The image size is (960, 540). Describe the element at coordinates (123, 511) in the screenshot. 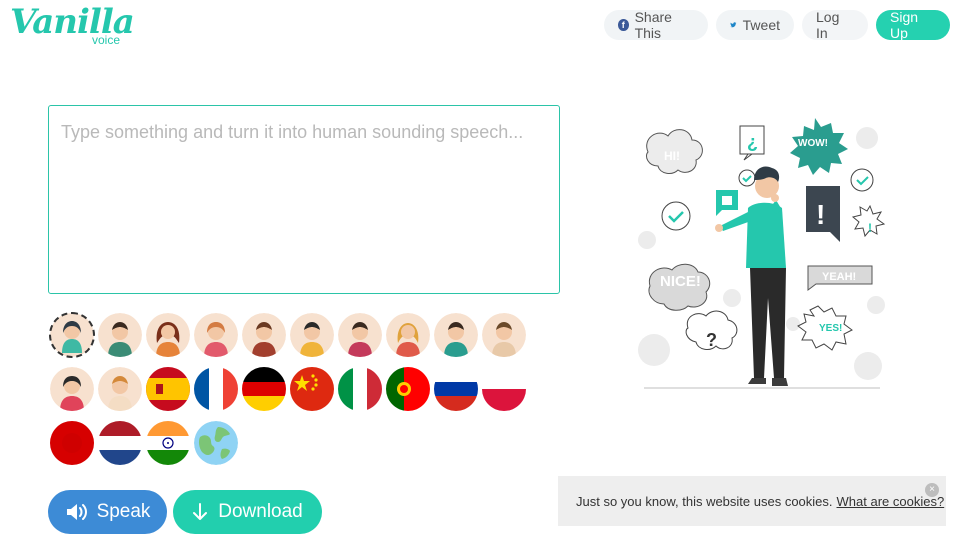

I see `speak-label: Speak` at that location.